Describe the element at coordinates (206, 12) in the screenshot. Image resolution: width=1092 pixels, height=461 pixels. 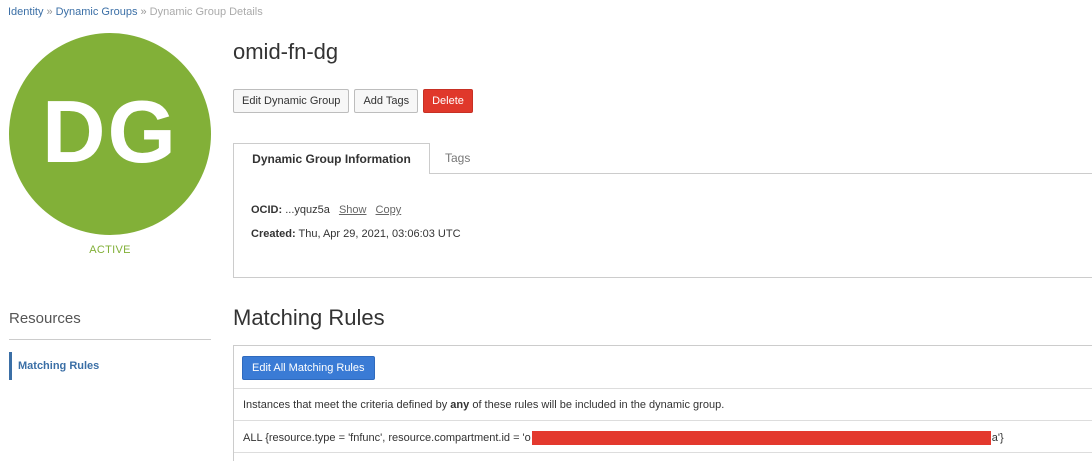
I see `breadcrumb-current: Dynamic Group Details` at that location.